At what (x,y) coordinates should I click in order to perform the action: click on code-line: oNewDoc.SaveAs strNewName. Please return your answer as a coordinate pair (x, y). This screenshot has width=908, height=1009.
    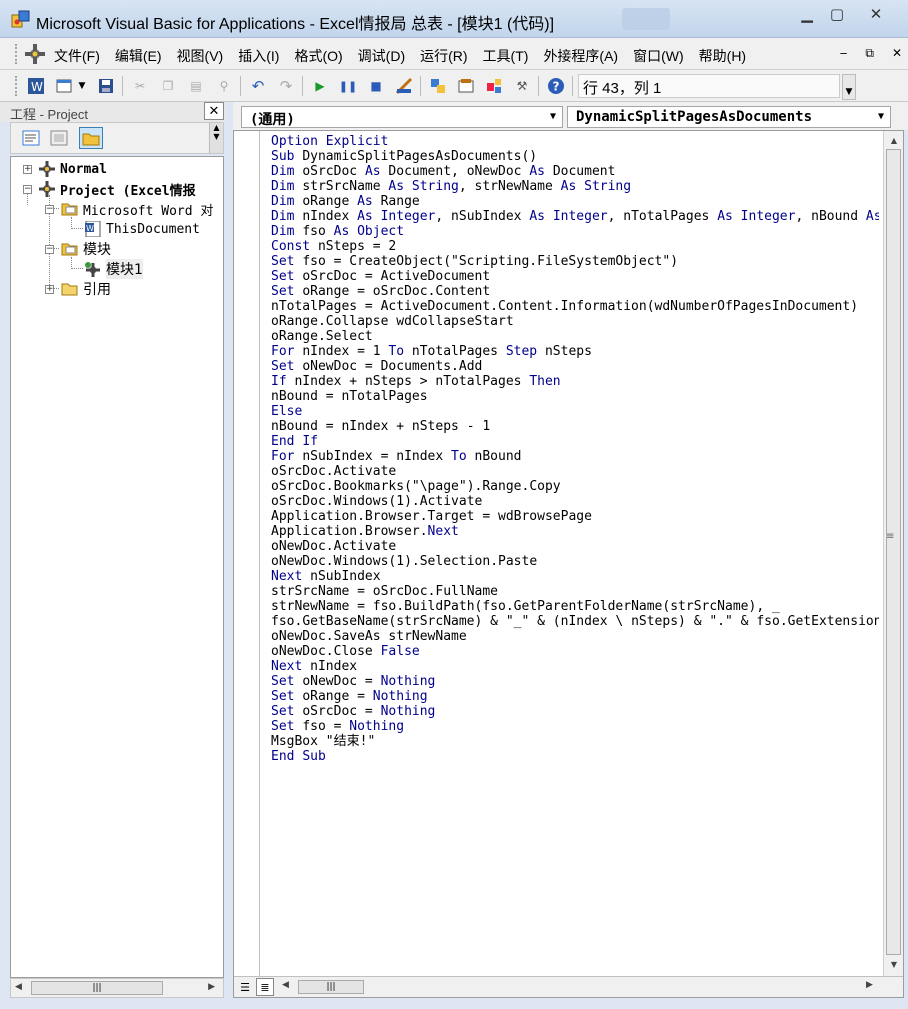
    Looking at the image, I should click on (575, 636).